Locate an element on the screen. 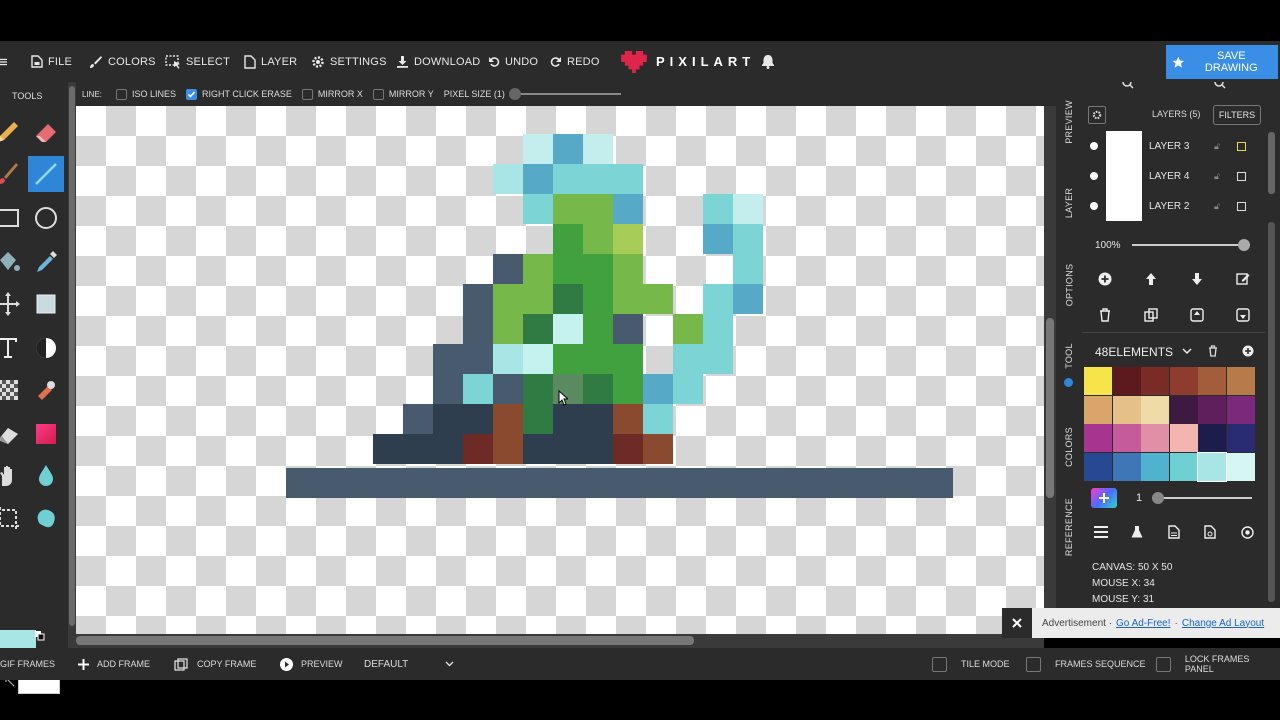 Image resolution: width=1280 pixels, height=720 pixels. pixel-size-slider is located at coordinates (564, 94).